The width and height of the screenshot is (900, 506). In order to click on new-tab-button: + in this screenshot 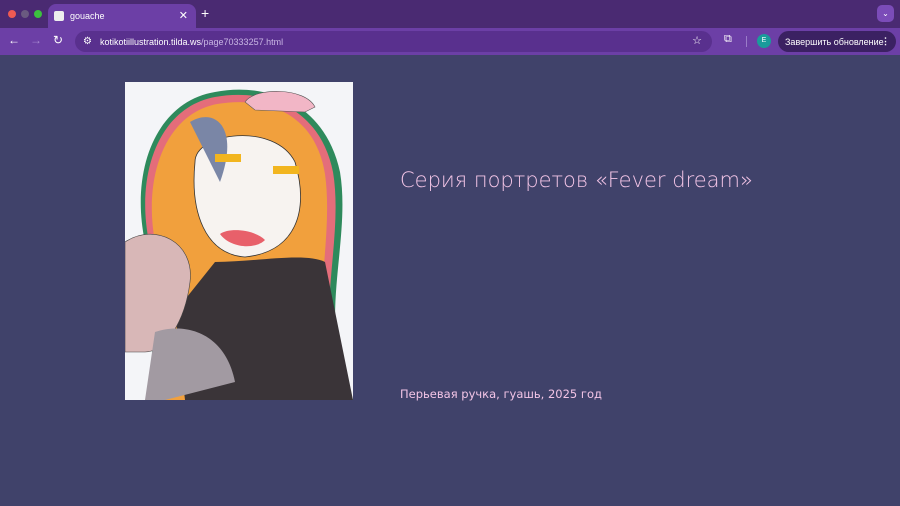, I will do `click(205, 13)`.